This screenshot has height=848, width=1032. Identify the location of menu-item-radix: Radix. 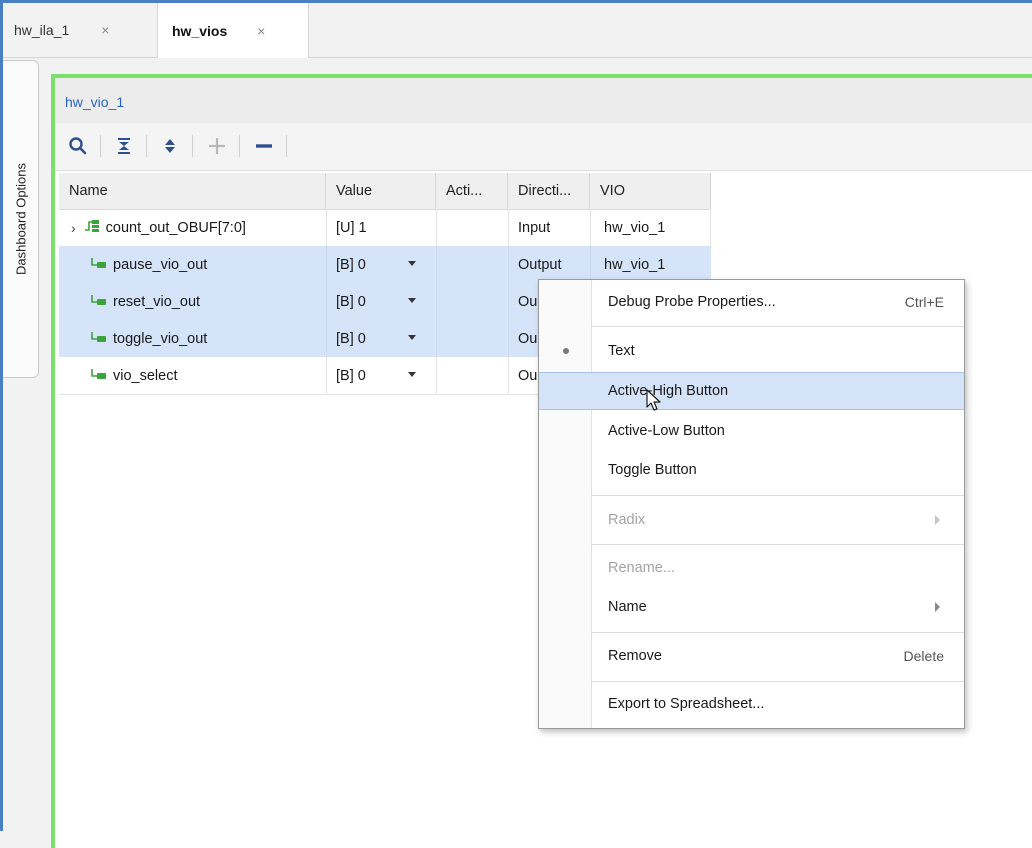
(751, 520).